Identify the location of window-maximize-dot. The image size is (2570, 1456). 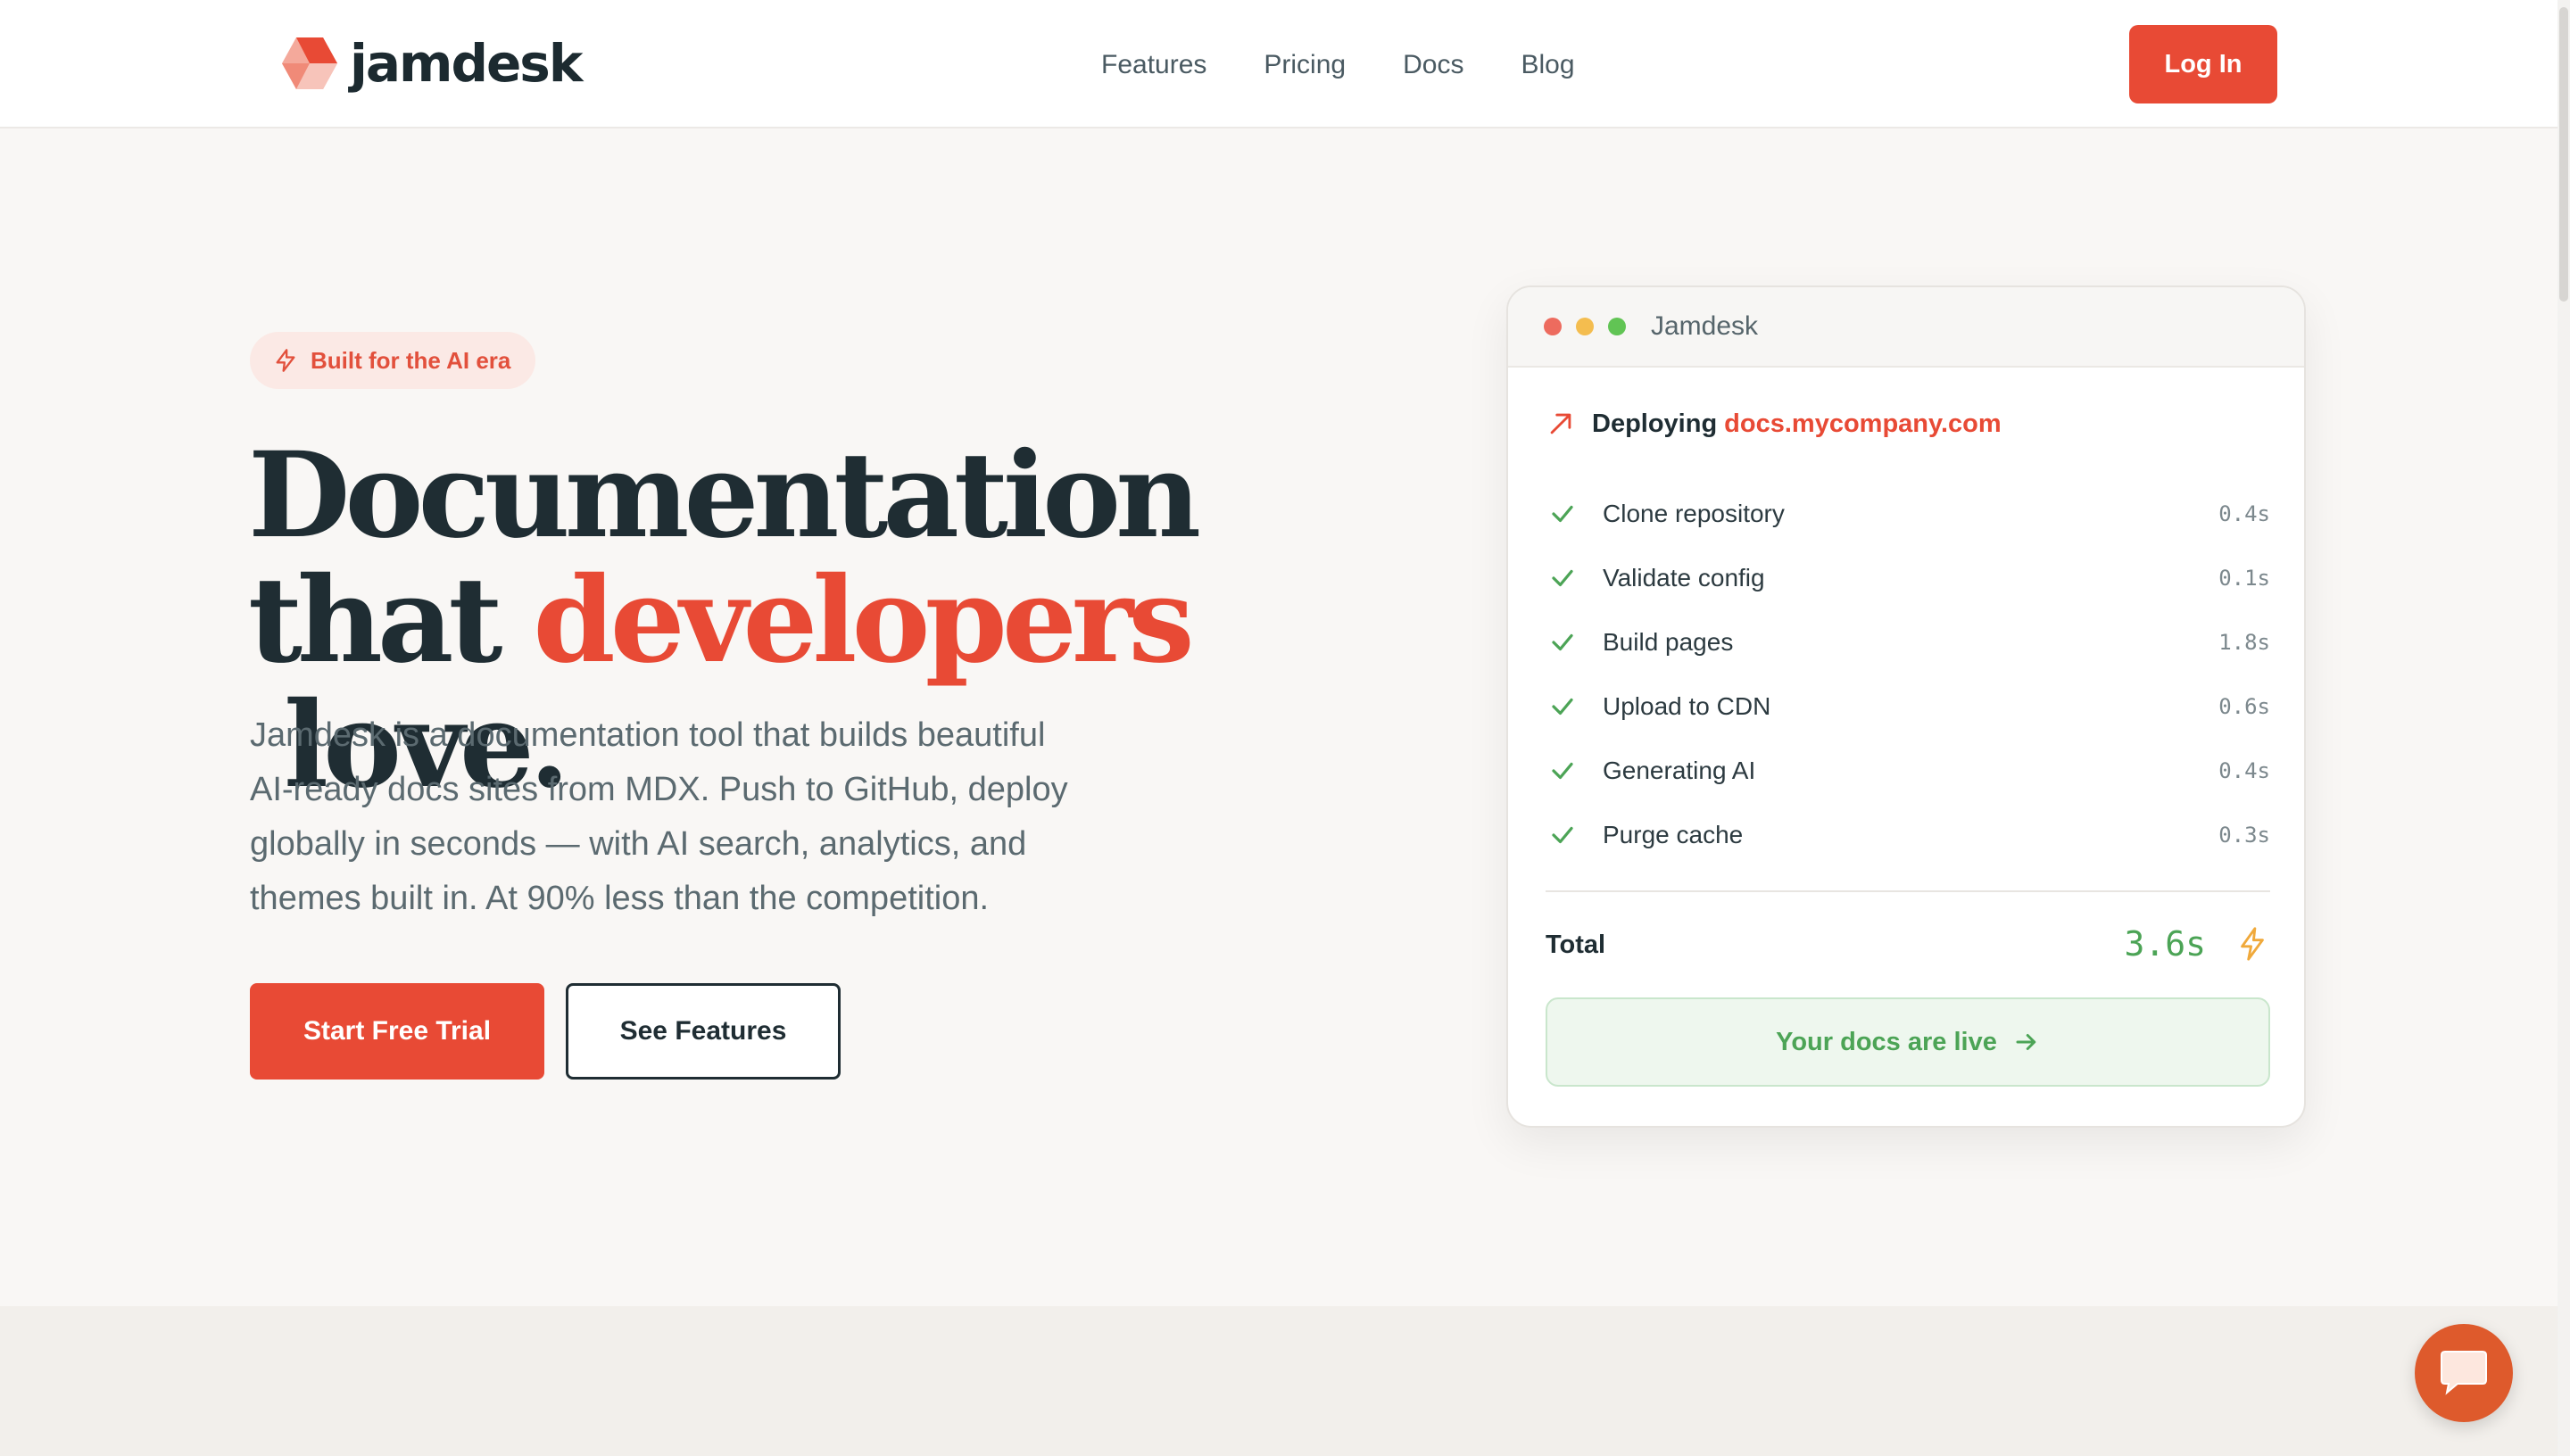
(1617, 327).